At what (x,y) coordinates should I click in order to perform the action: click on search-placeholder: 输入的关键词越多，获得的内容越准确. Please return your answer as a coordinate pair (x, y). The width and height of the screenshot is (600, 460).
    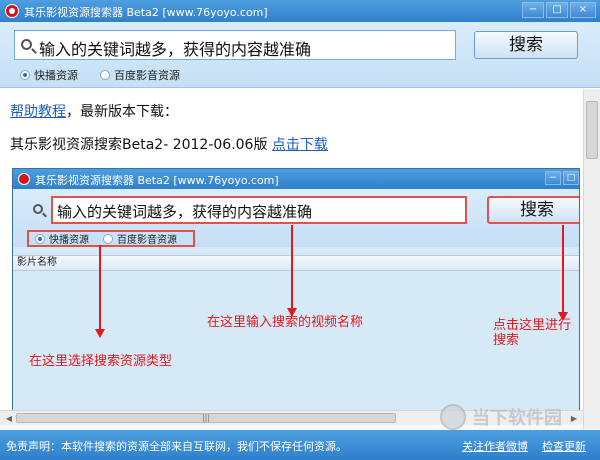
    Looking at the image, I should click on (175, 49).